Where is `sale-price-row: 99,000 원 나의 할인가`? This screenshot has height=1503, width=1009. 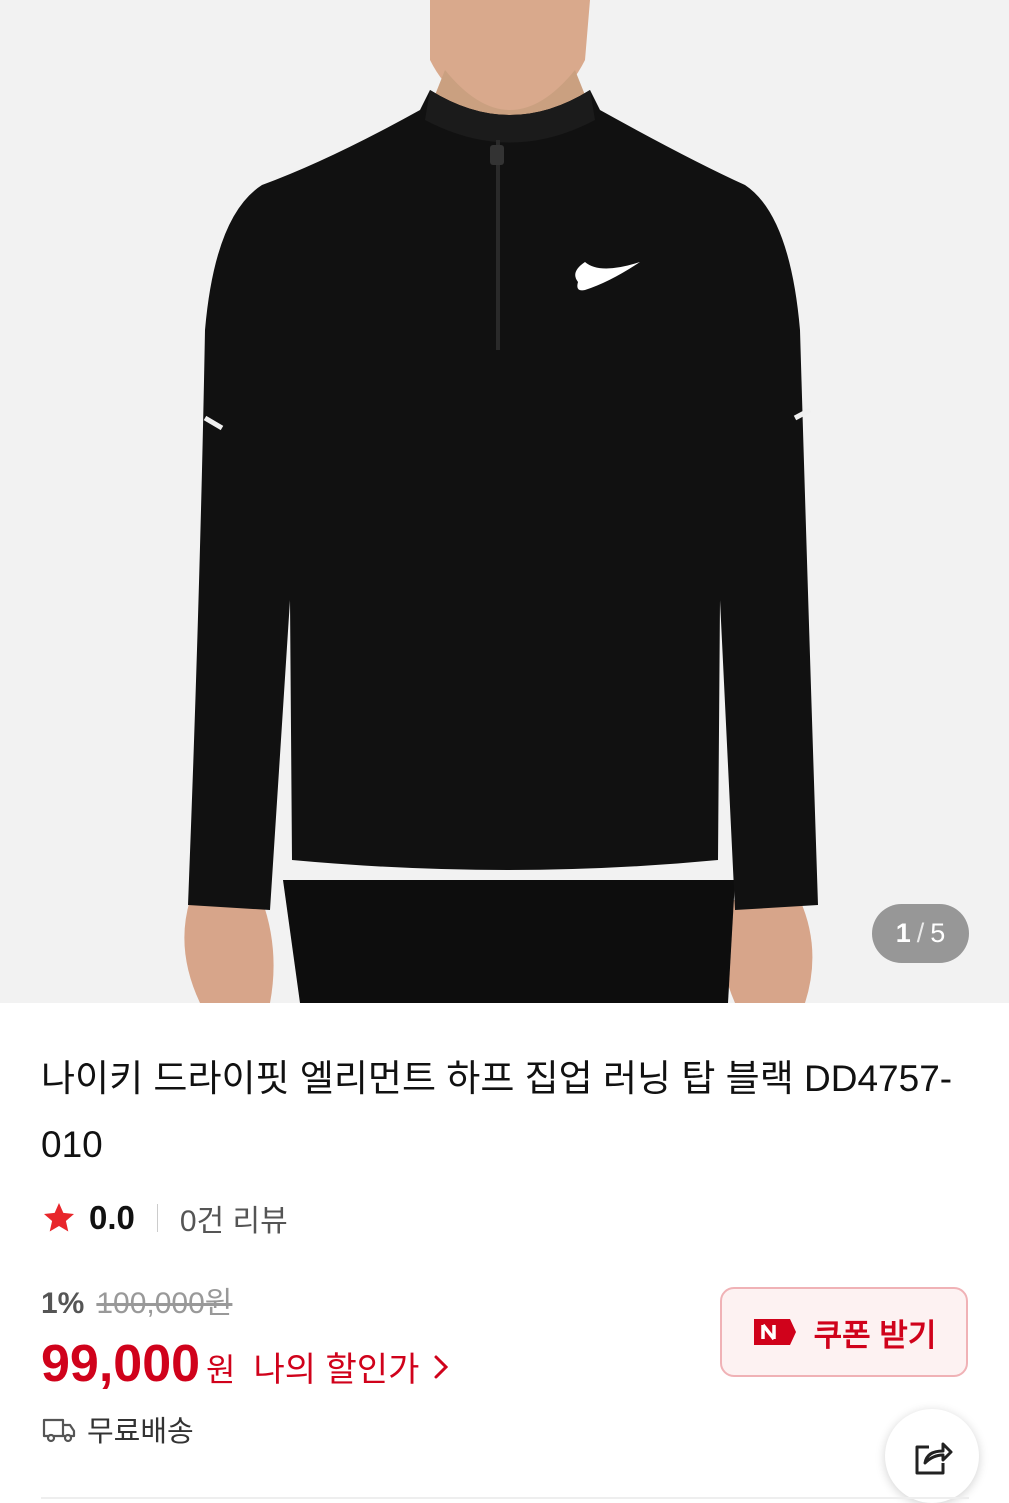 sale-price-row: 99,000 원 나의 할인가 is located at coordinates (246, 1364).